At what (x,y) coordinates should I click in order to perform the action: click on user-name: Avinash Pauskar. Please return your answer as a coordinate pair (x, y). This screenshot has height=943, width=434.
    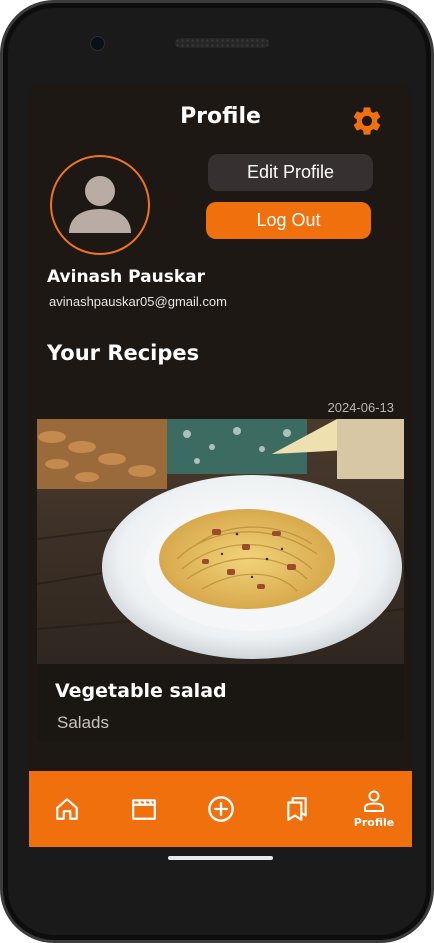
    Looking at the image, I should click on (126, 277).